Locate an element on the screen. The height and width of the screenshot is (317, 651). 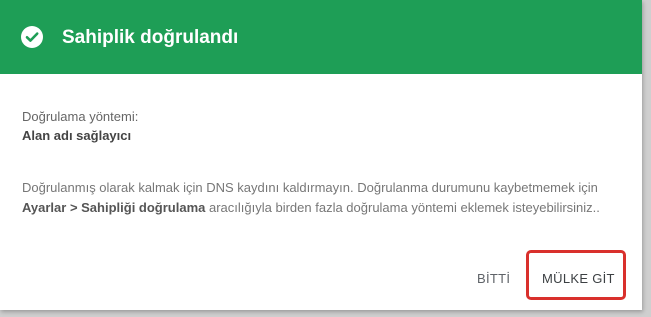
verification-method-value: Alan adı sağlayıcı is located at coordinates (77, 135).